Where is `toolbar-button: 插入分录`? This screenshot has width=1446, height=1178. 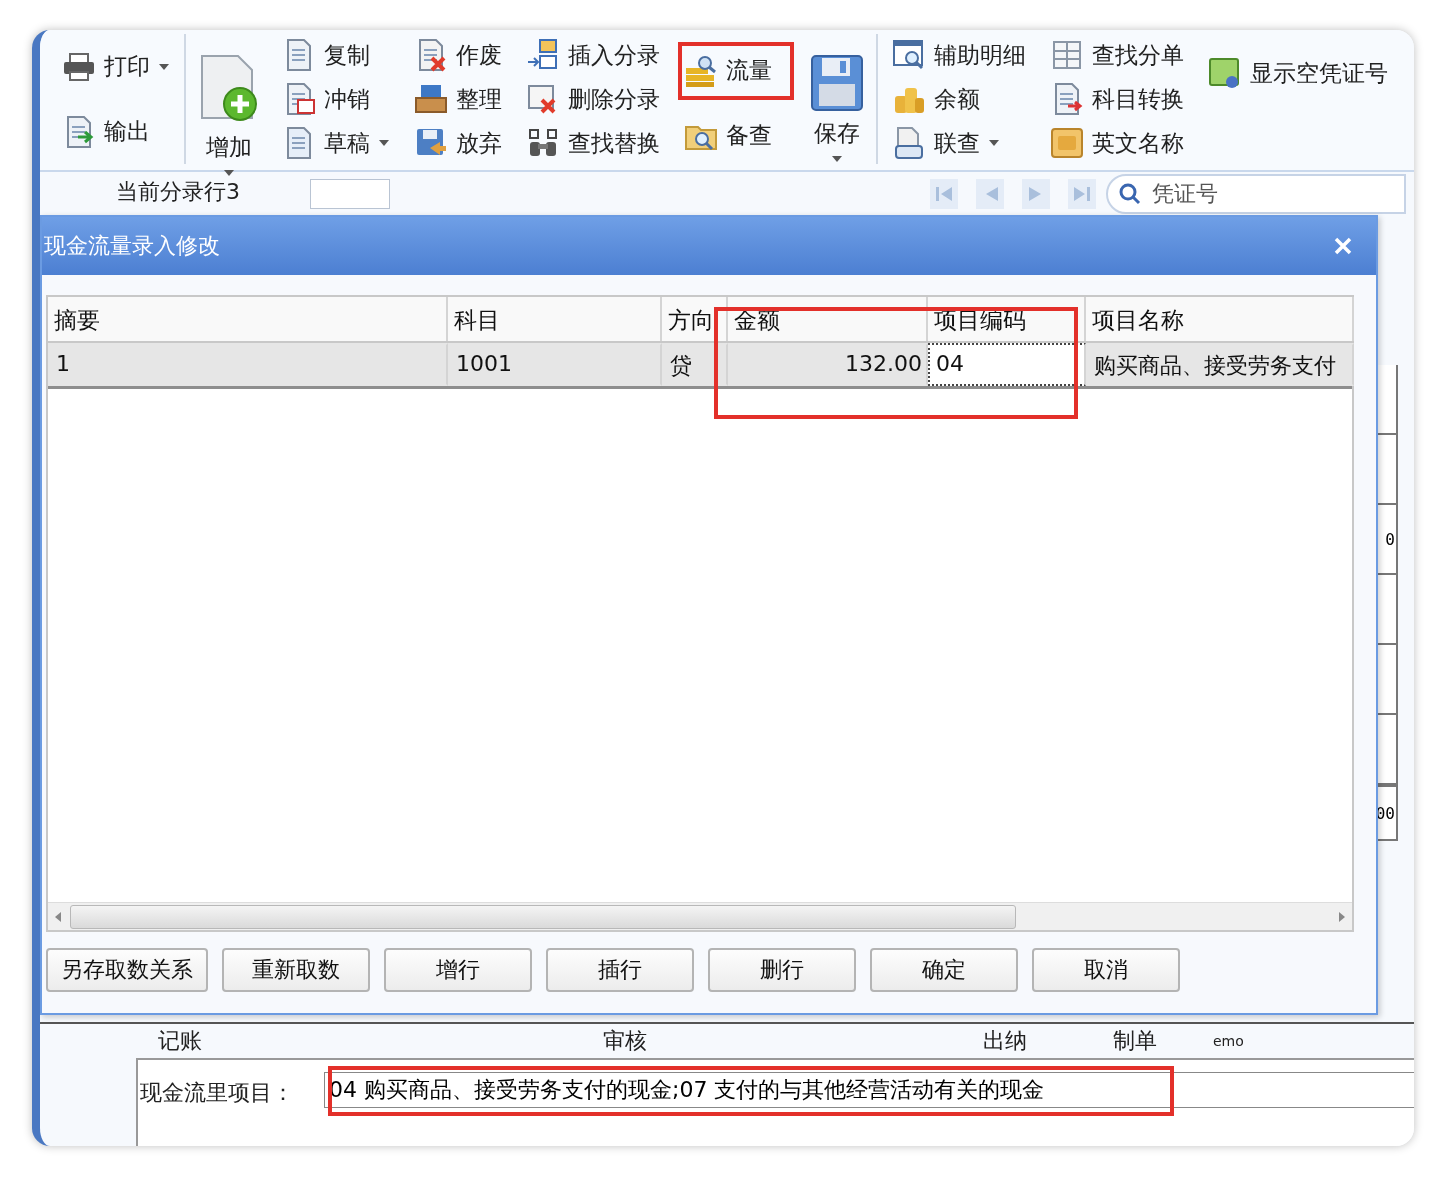 toolbar-button: 插入分录 is located at coordinates (593, 55).